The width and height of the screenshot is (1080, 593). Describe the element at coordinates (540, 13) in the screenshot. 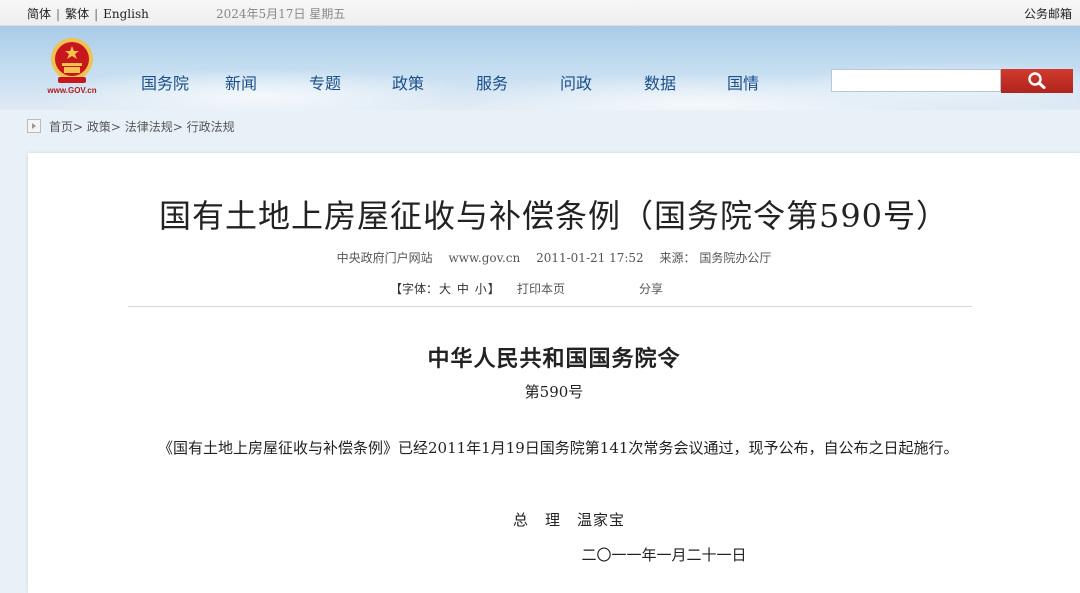

I see `top-utility-bar: 简体 | 繁体 | English 2024年5月17日 星期五 公务邮箱` at that location.